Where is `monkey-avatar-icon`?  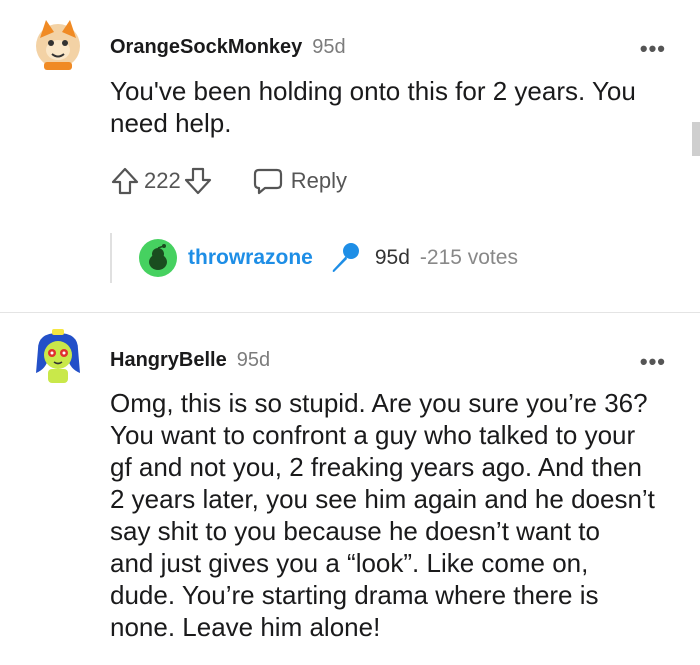 monkey-avatar-icon is located at coordinates (58, 44).